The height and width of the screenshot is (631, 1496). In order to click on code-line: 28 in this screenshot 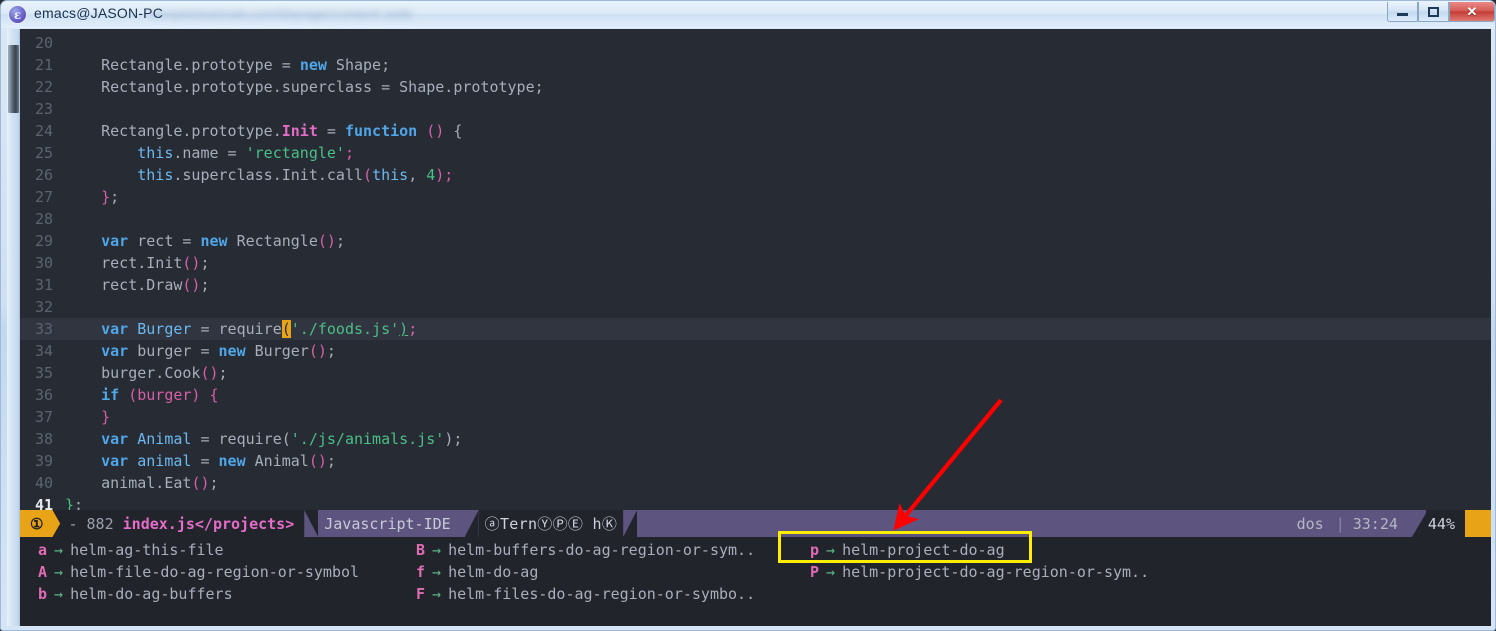, I will do `click(755, 219)`.